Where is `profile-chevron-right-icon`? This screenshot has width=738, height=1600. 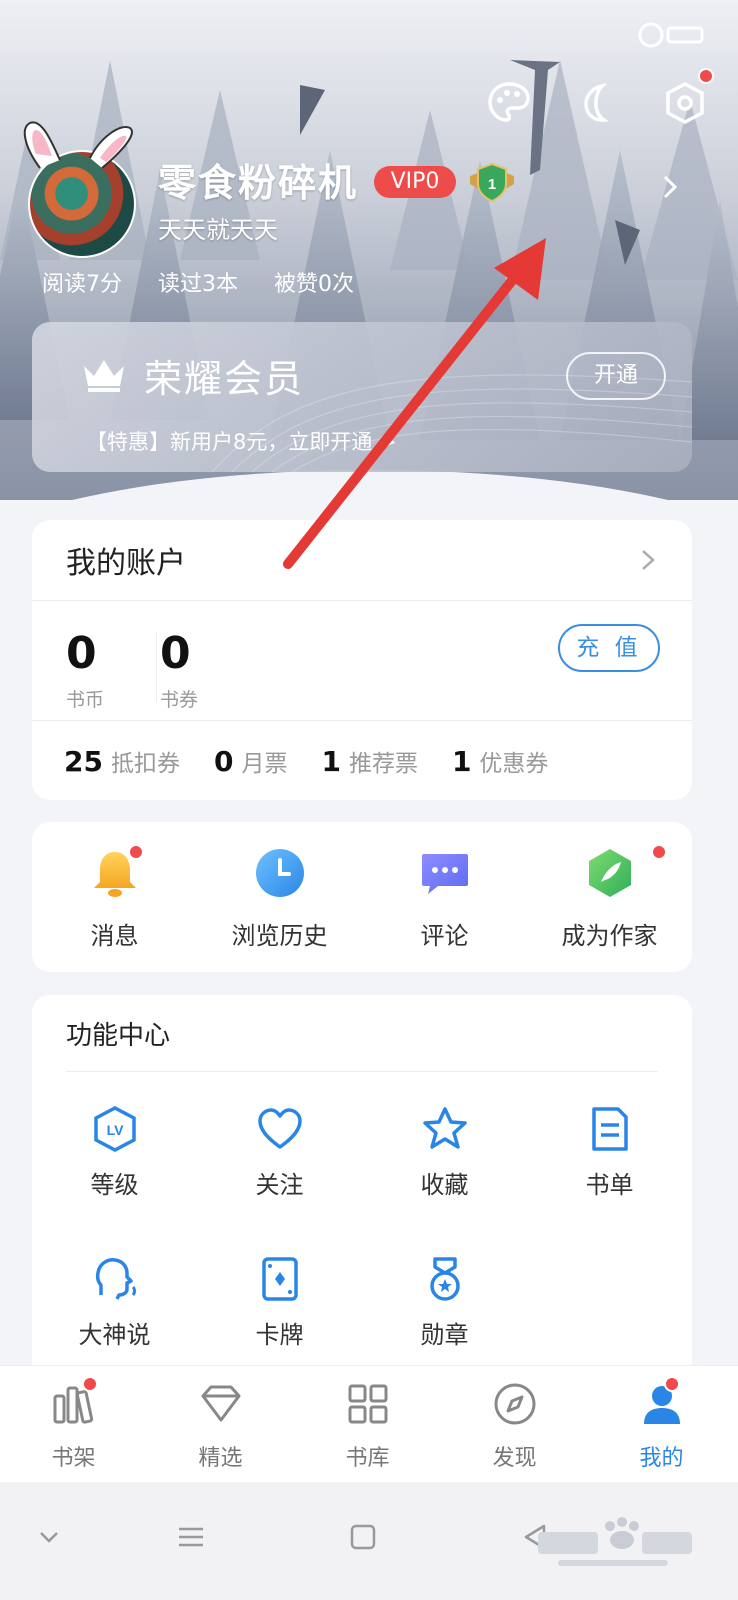
profile-chevron-right-icon is located at coordinates (670, 187).